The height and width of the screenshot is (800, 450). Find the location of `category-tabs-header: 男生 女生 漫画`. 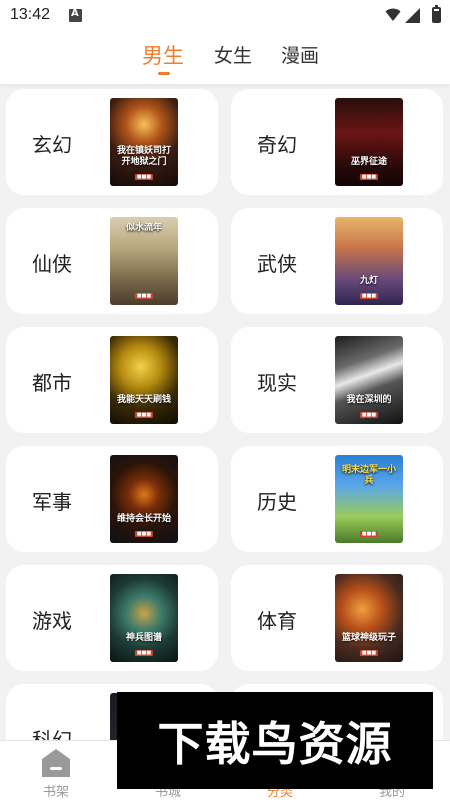

category-tabs-header: 男生 女生 漫画 is located at coordinates (225, 58).